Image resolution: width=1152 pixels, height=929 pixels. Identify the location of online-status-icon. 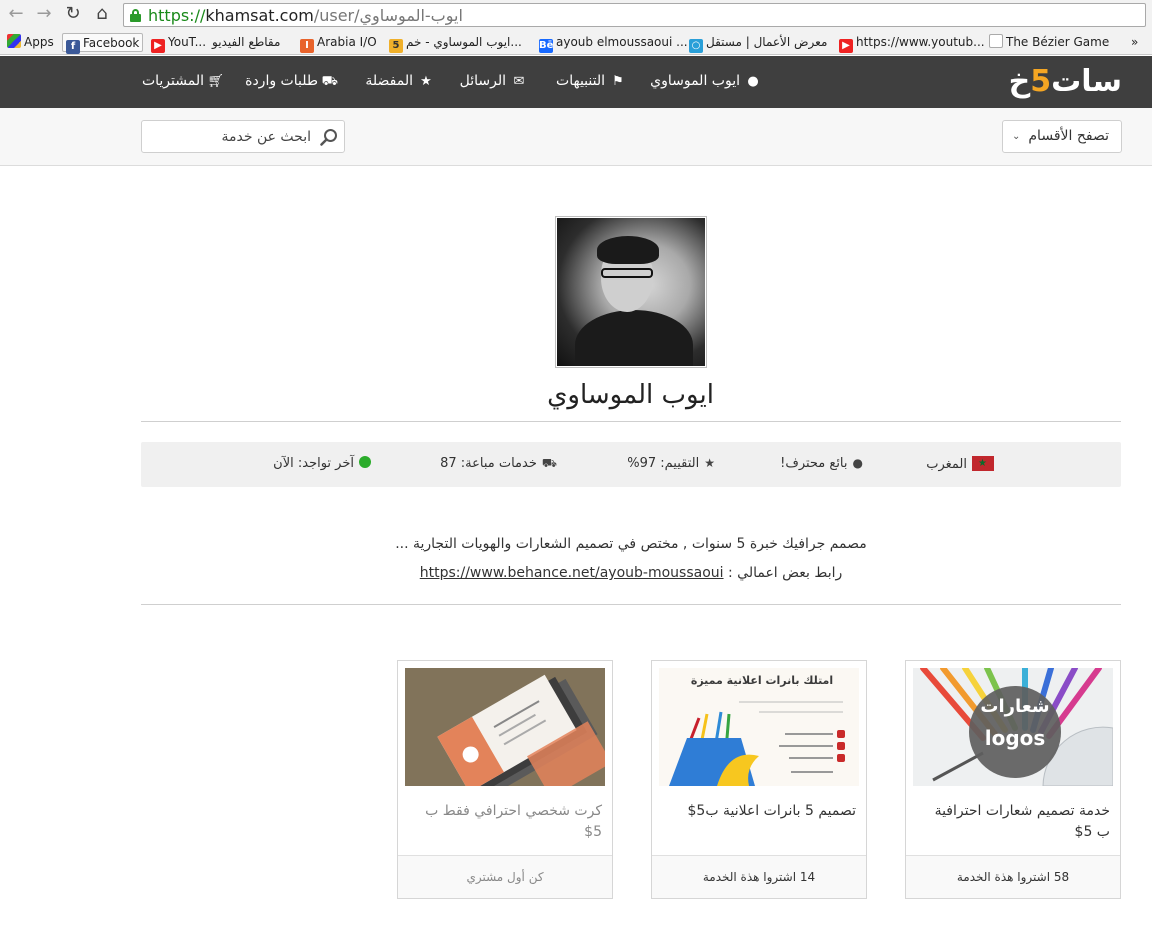
(365, 462).